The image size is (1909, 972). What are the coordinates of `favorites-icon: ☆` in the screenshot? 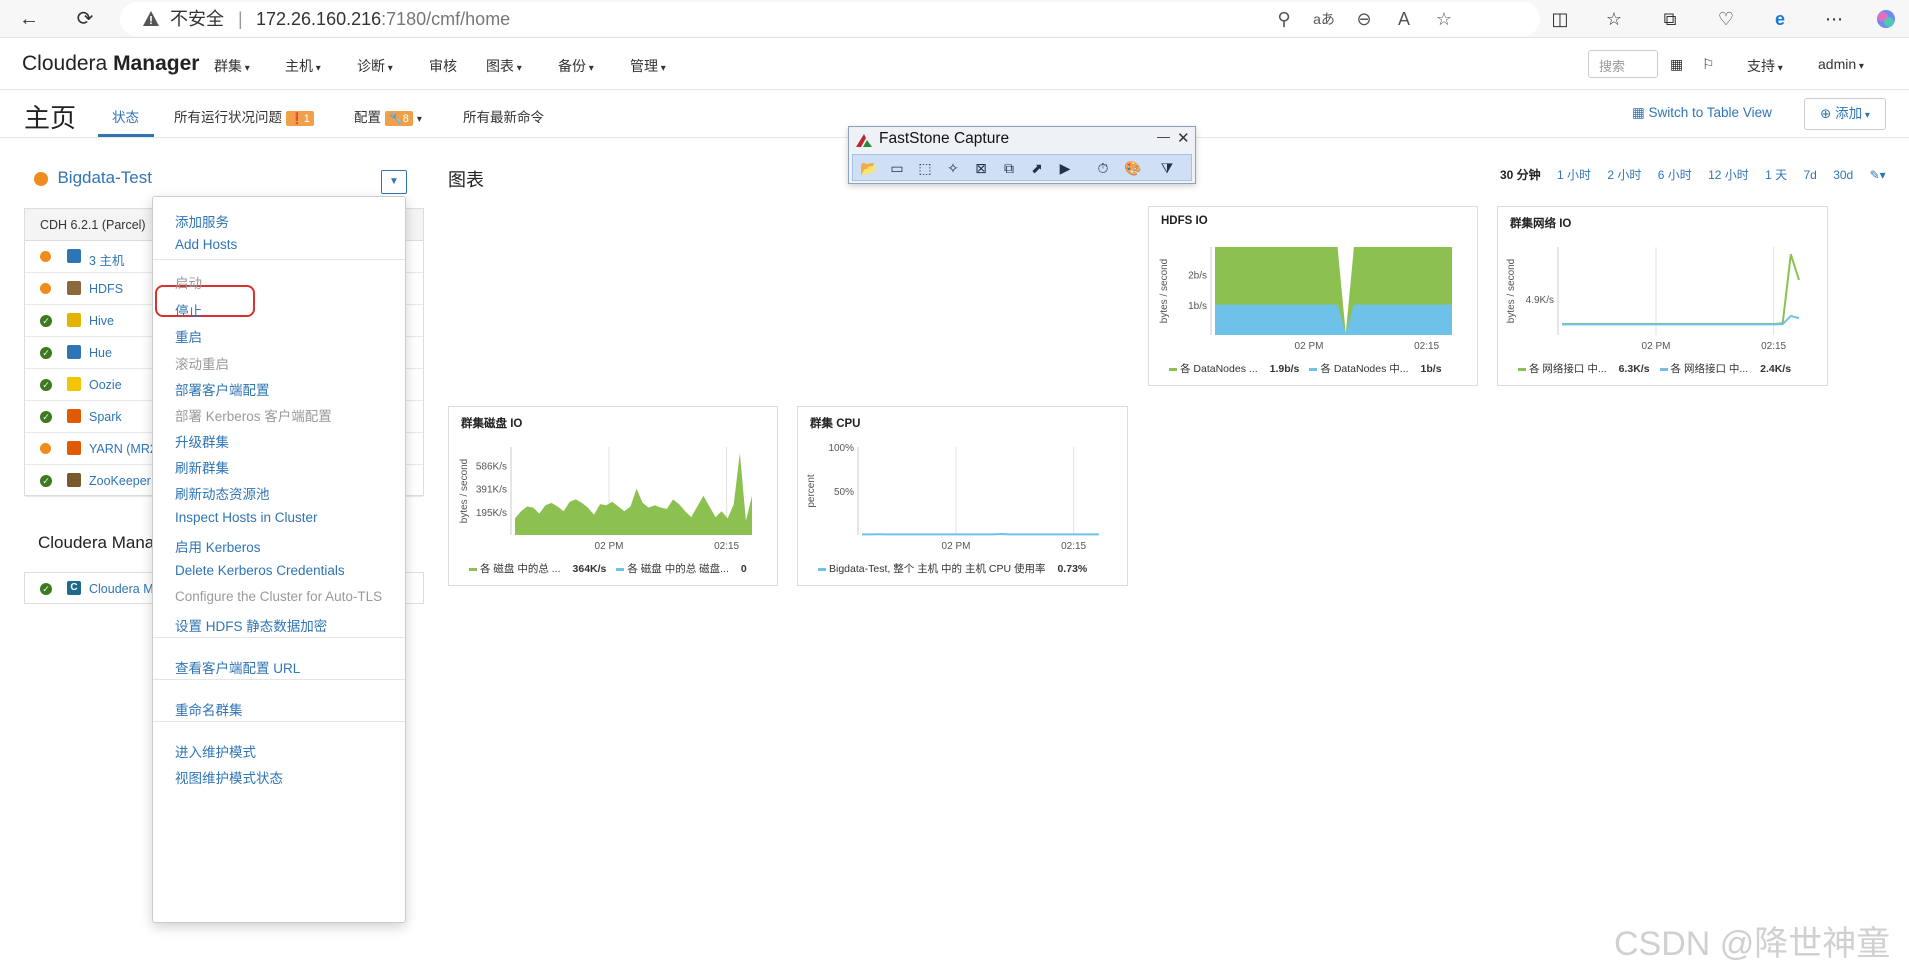 It's located at (1614, 19).